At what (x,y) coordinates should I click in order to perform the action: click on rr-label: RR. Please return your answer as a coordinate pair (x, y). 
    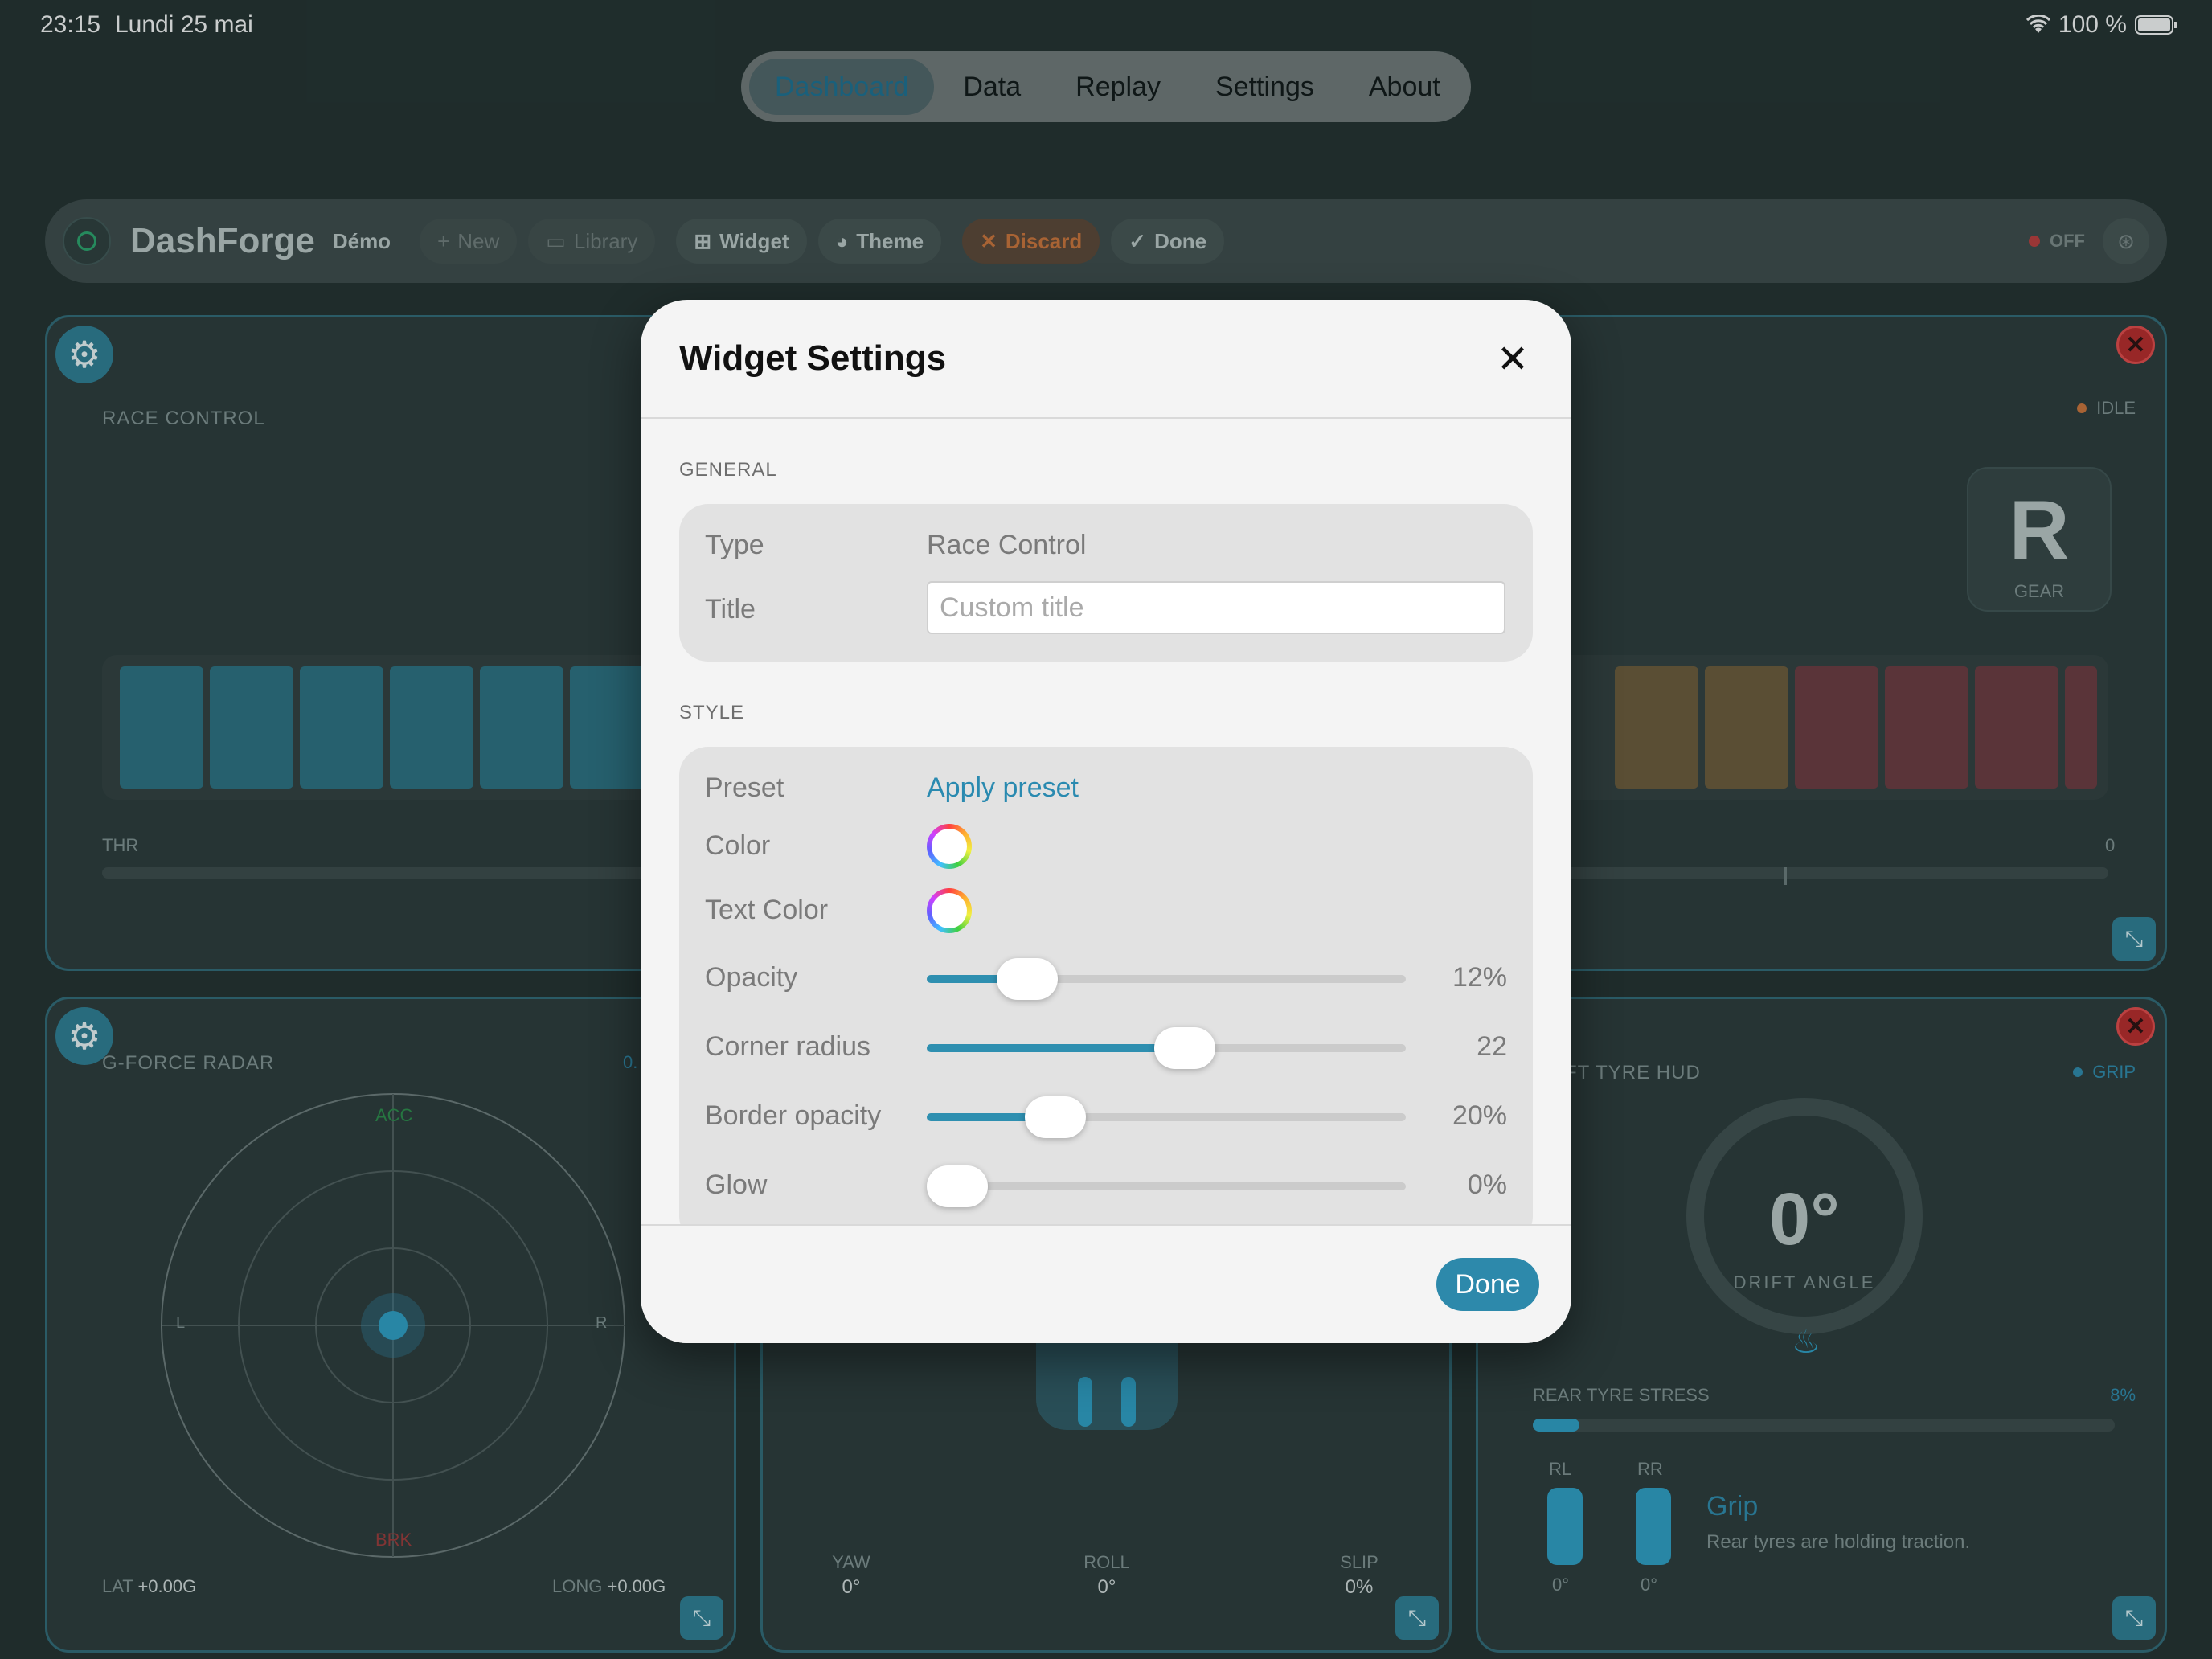
    Looking at the image, I should click on (1650, 1469).